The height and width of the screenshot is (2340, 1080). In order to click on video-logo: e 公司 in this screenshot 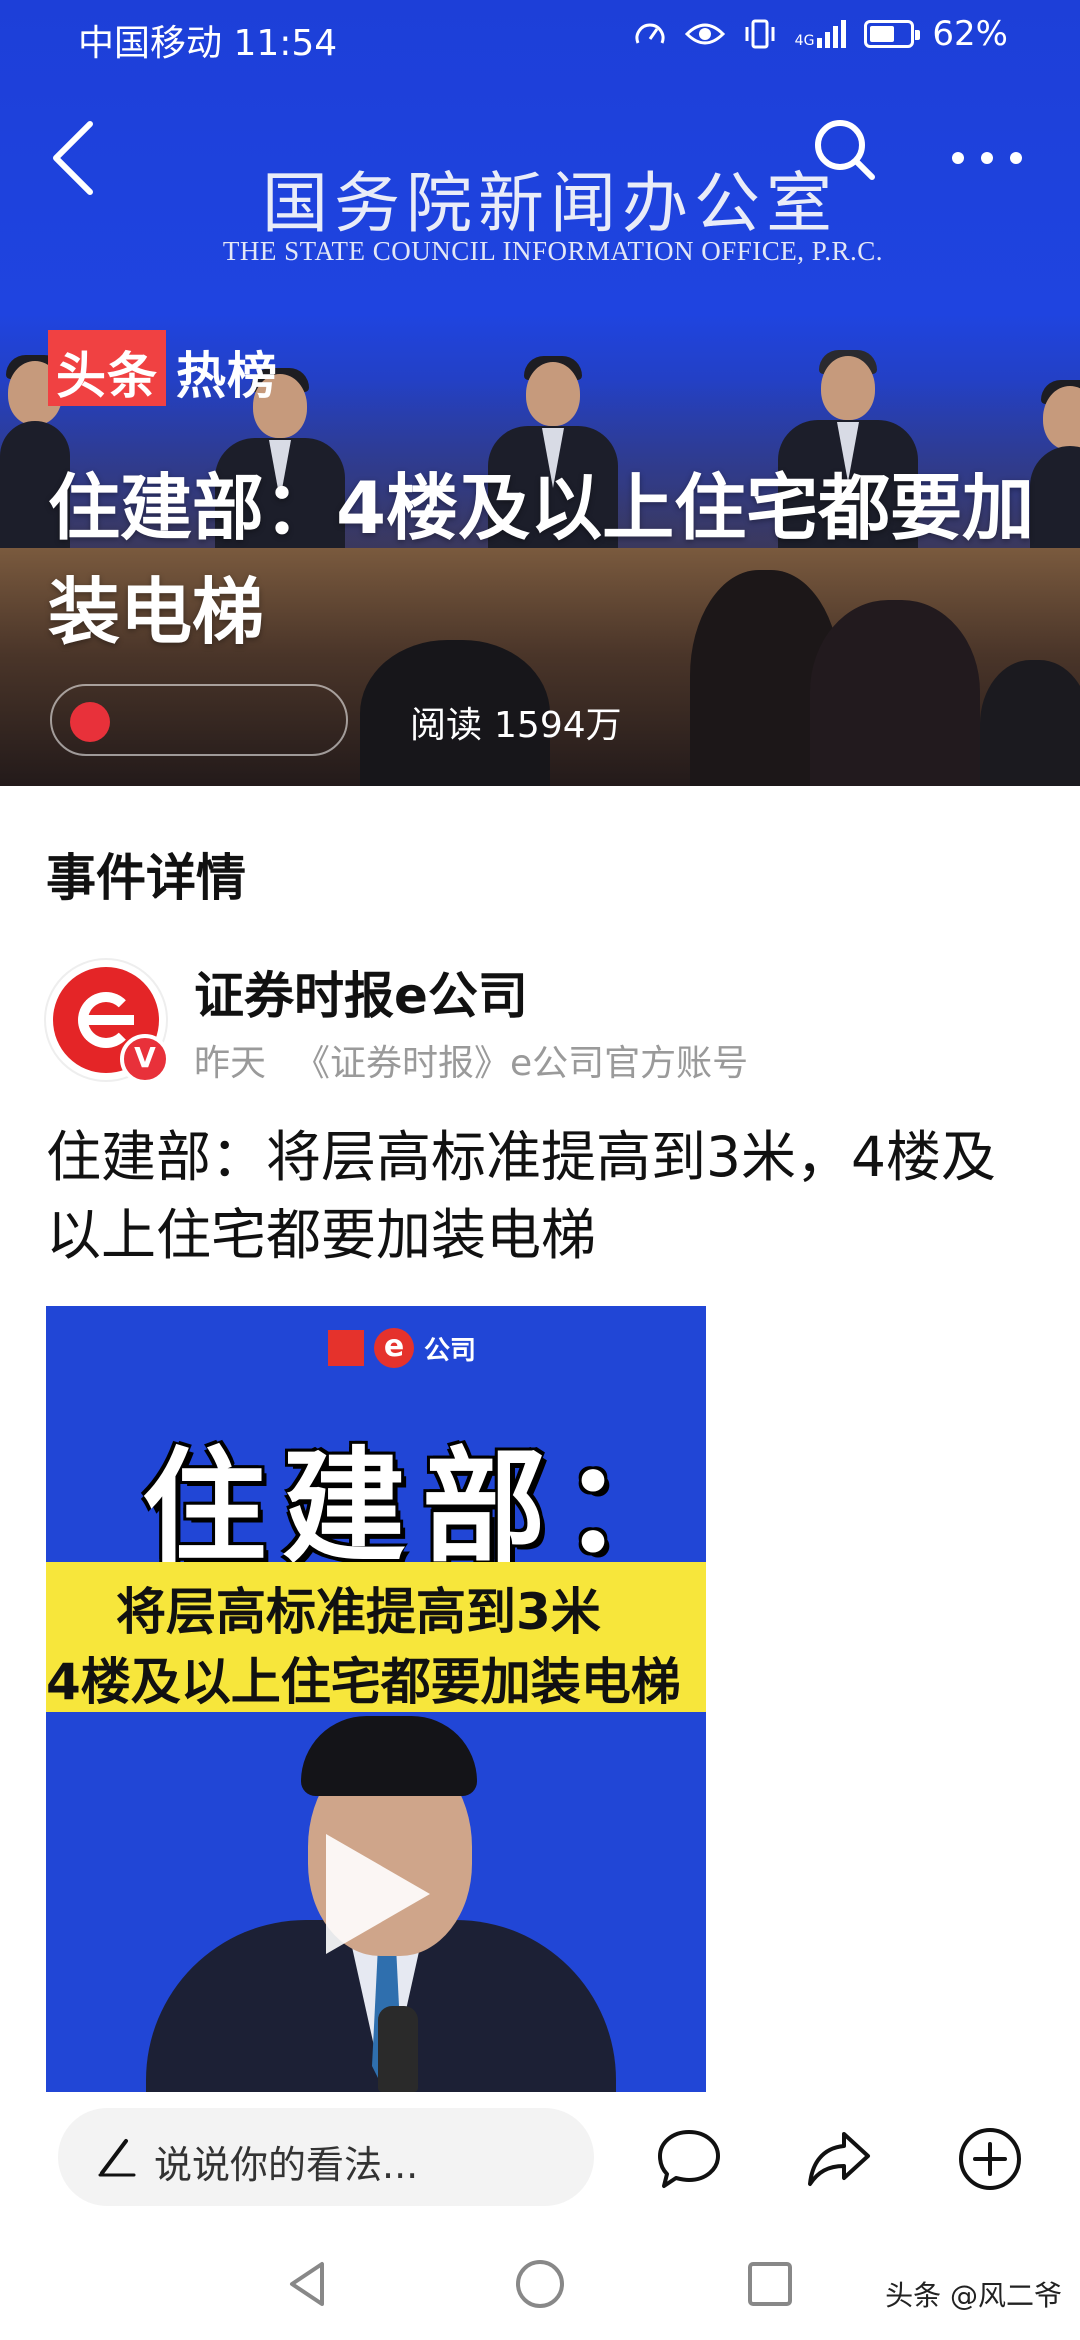, I will do `click(402, 1348)`.